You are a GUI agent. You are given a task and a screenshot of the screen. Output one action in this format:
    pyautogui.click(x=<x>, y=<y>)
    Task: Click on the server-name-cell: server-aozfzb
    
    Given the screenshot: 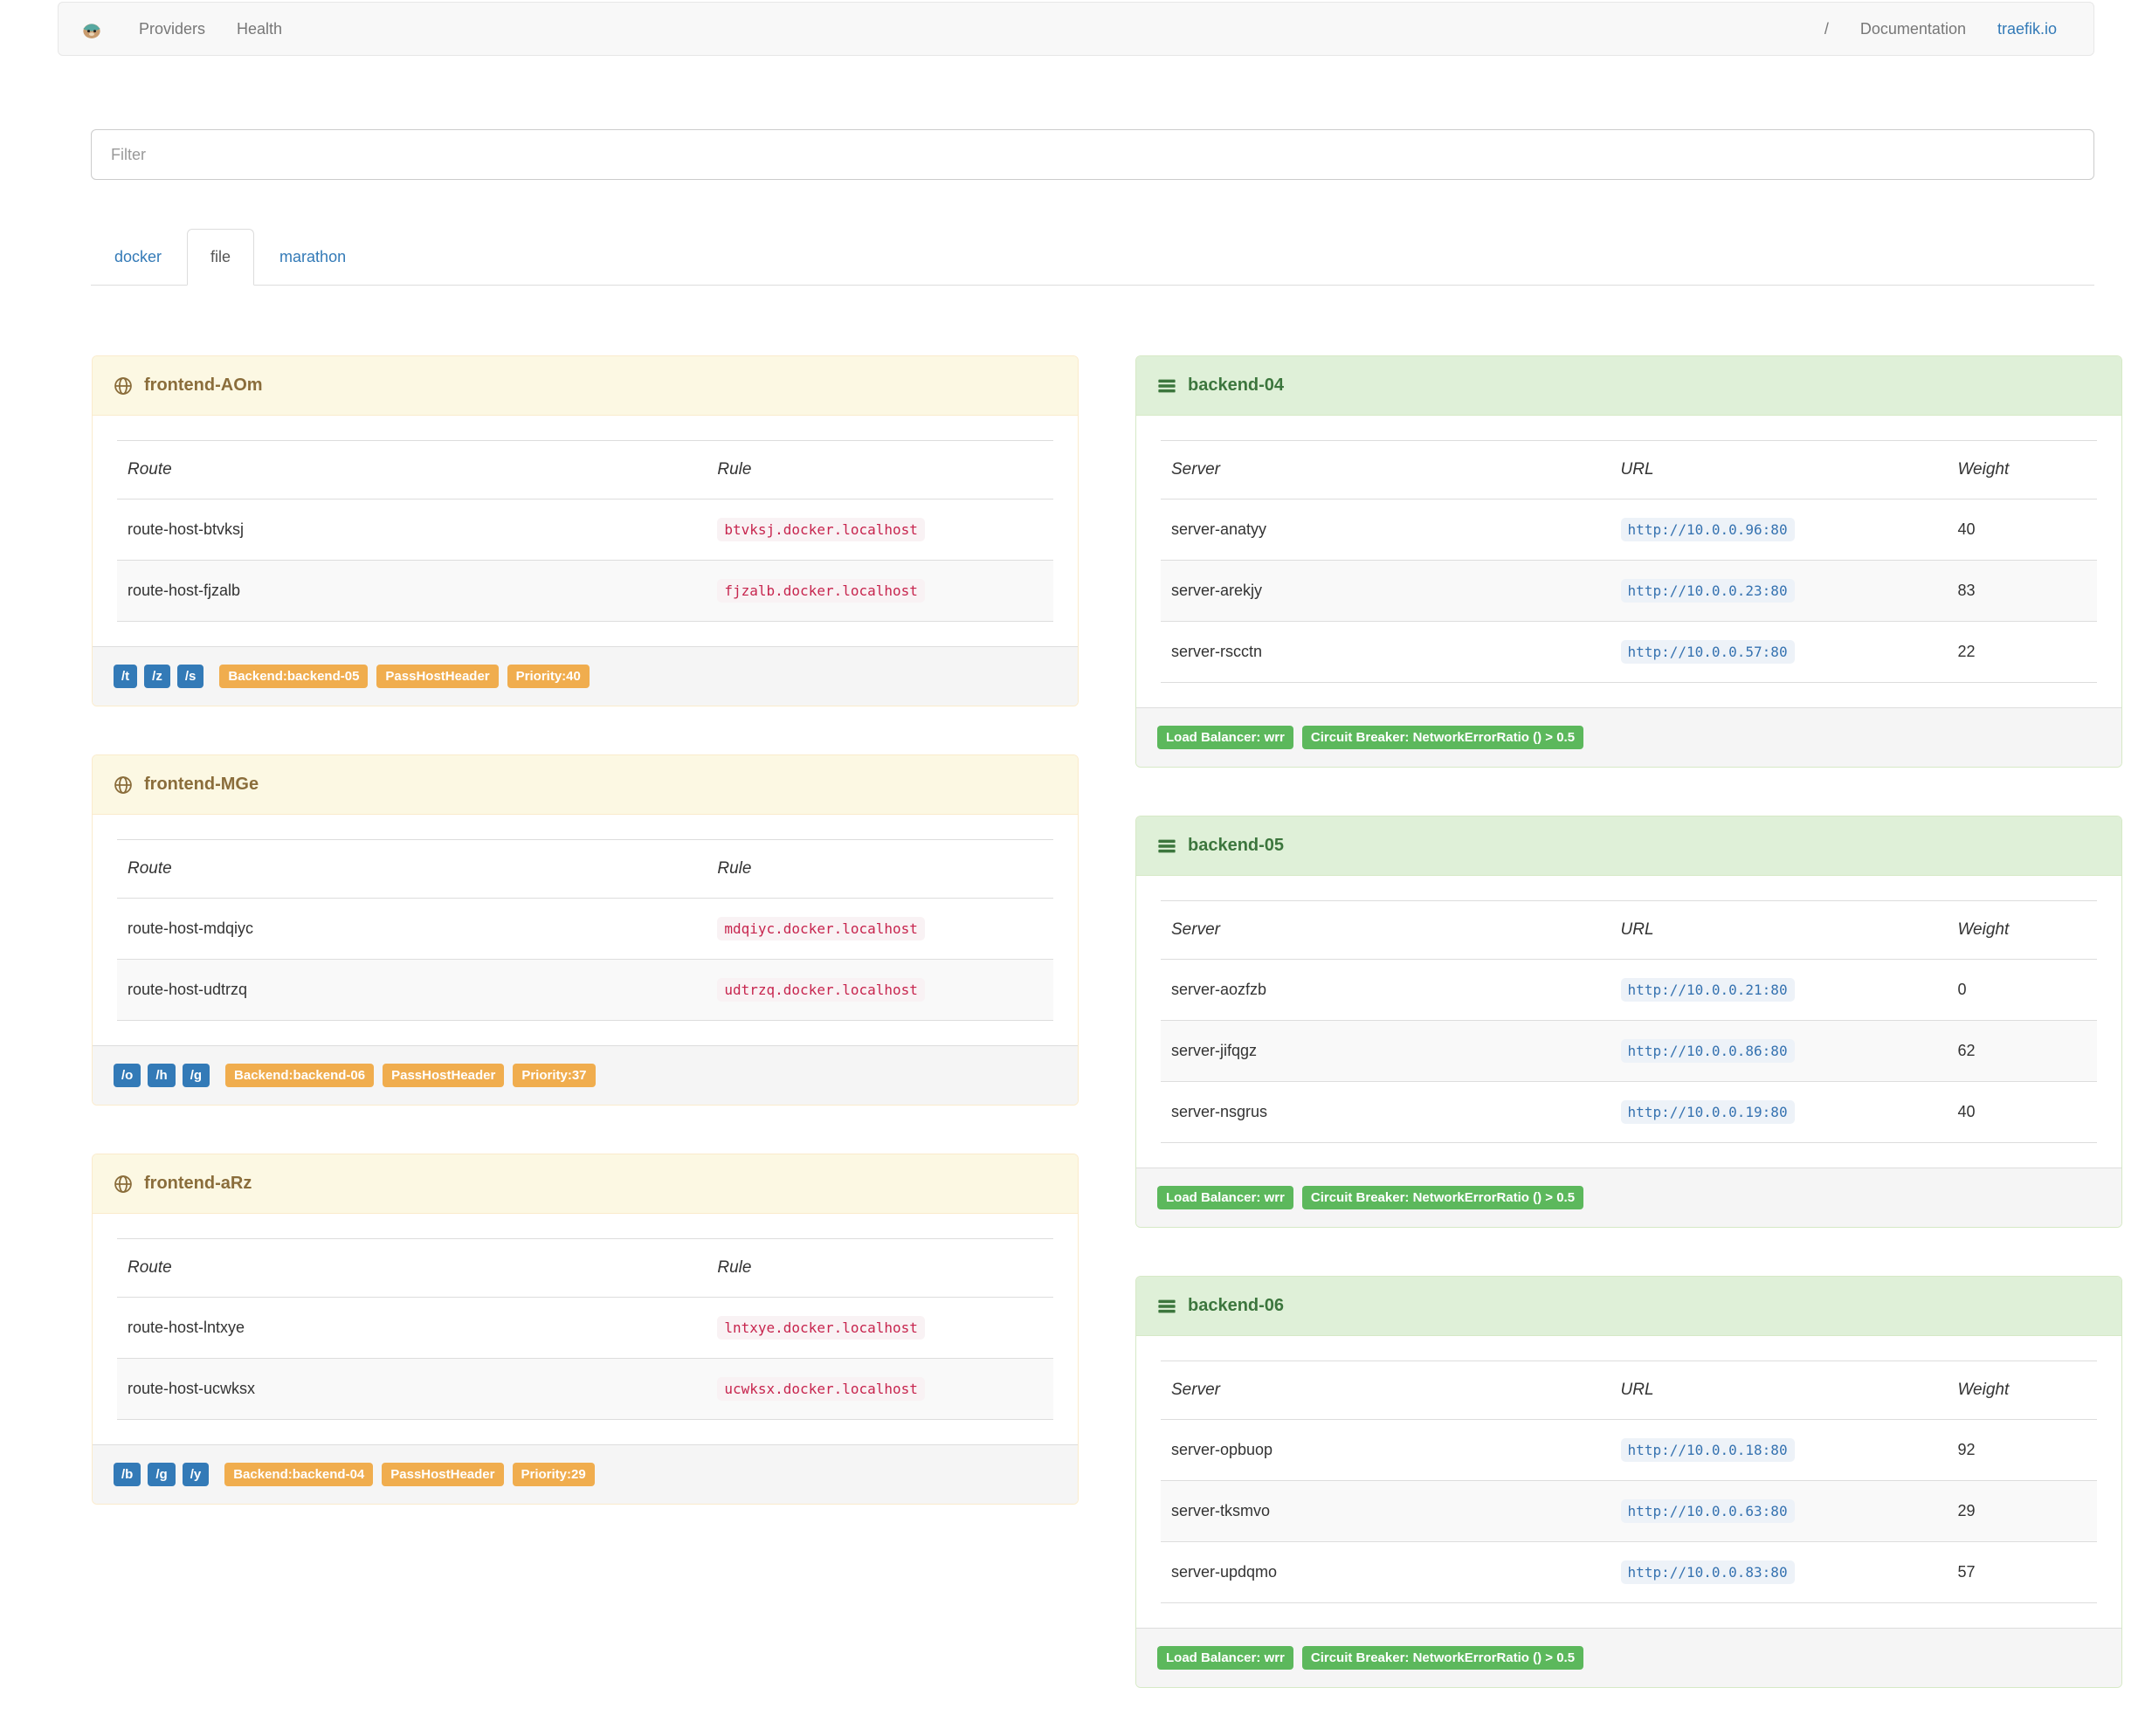 What is the action you would take?
    pyautogui.click(x=1386, y=990)
    